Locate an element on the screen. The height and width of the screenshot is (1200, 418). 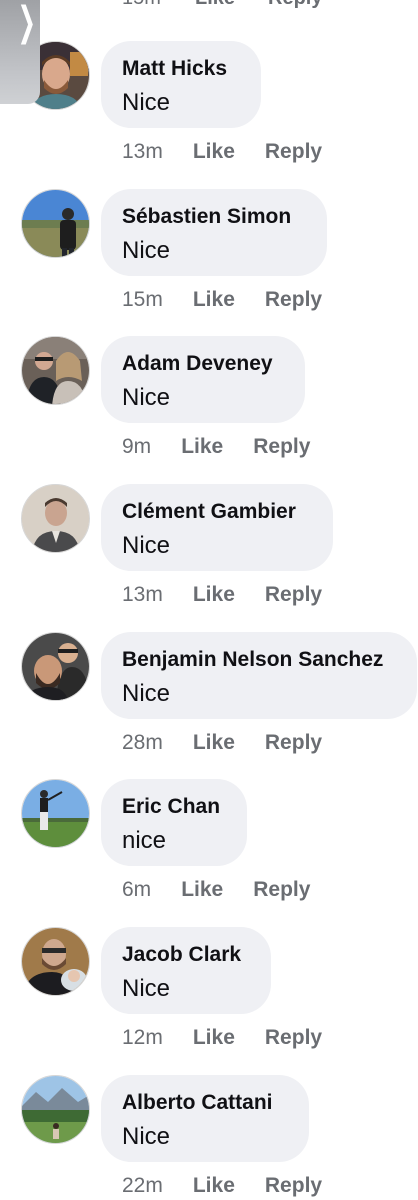
partial-comment-actions: 15m Like Reply is located at coordinates (222, 5).